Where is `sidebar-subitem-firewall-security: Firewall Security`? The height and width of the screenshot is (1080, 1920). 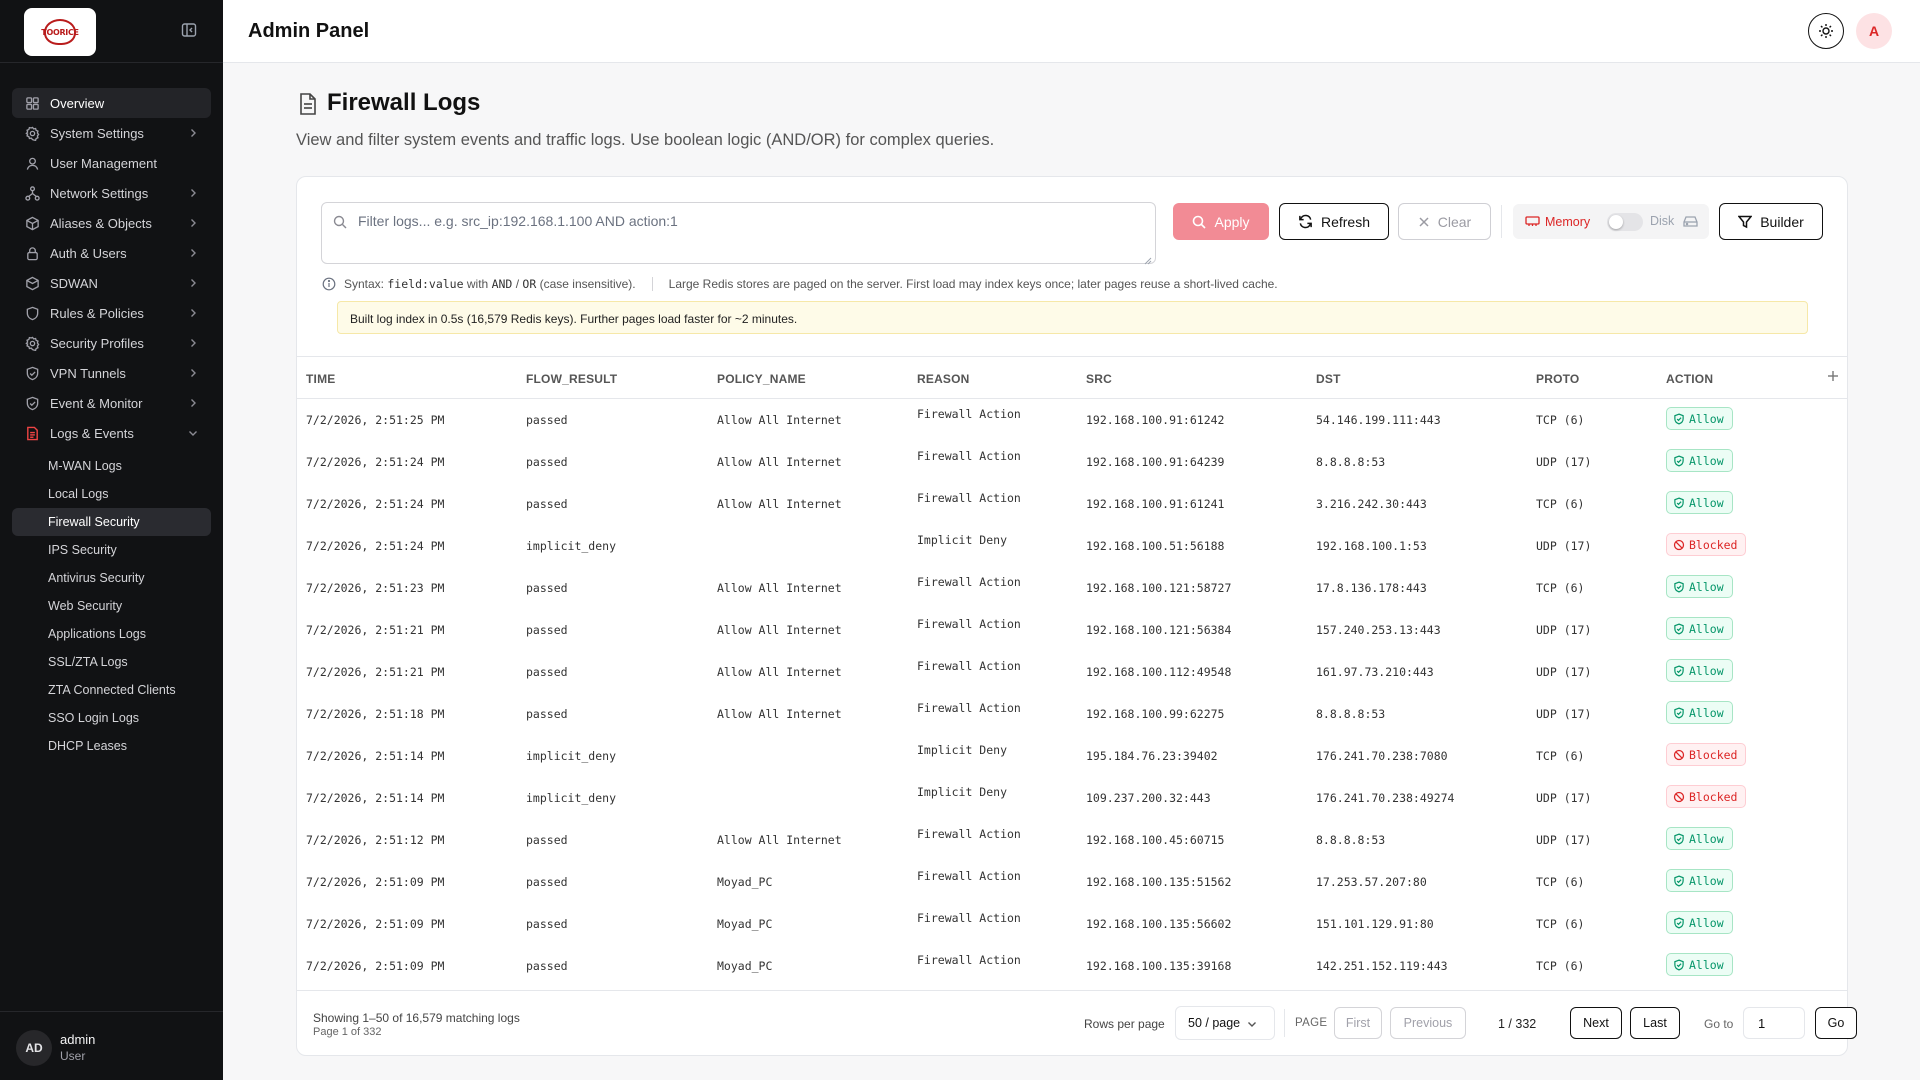 sidebar-subitem-firewall-security: Firewall Security is located at coordinates (111, 522).